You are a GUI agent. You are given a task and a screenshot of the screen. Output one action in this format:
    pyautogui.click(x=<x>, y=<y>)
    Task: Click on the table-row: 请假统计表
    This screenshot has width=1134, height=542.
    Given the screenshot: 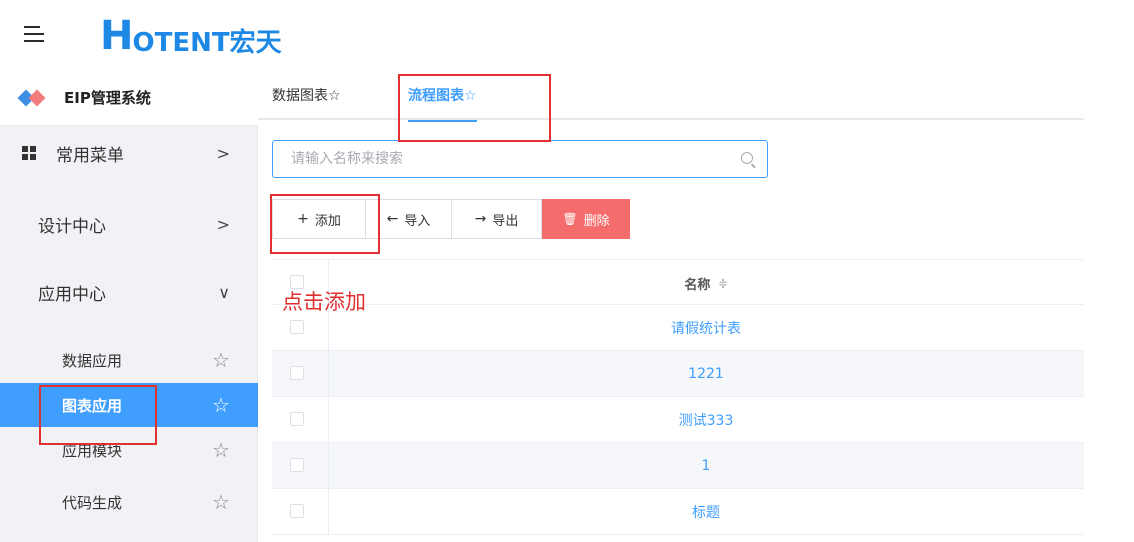 What is the action you would take?
    pyautogui.click(x=678, y=328)
    